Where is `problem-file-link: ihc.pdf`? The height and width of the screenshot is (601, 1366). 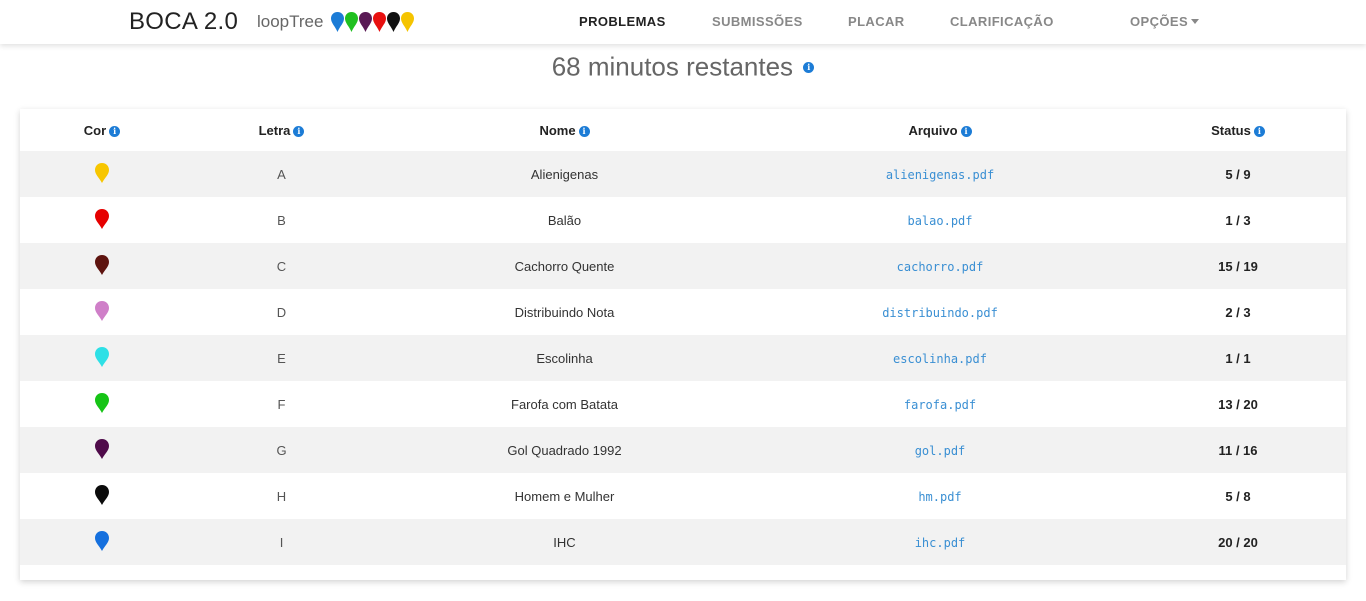 problem-file-link: ihc.pdf is located at coordinates (940, 543).